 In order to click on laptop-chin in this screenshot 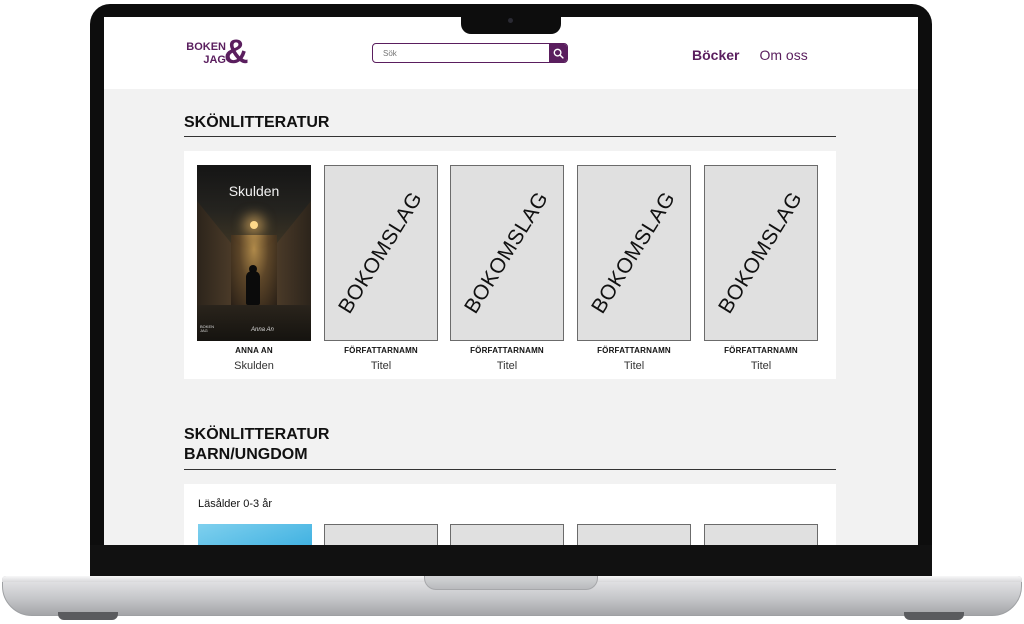, I will do `click(511, 561)`.